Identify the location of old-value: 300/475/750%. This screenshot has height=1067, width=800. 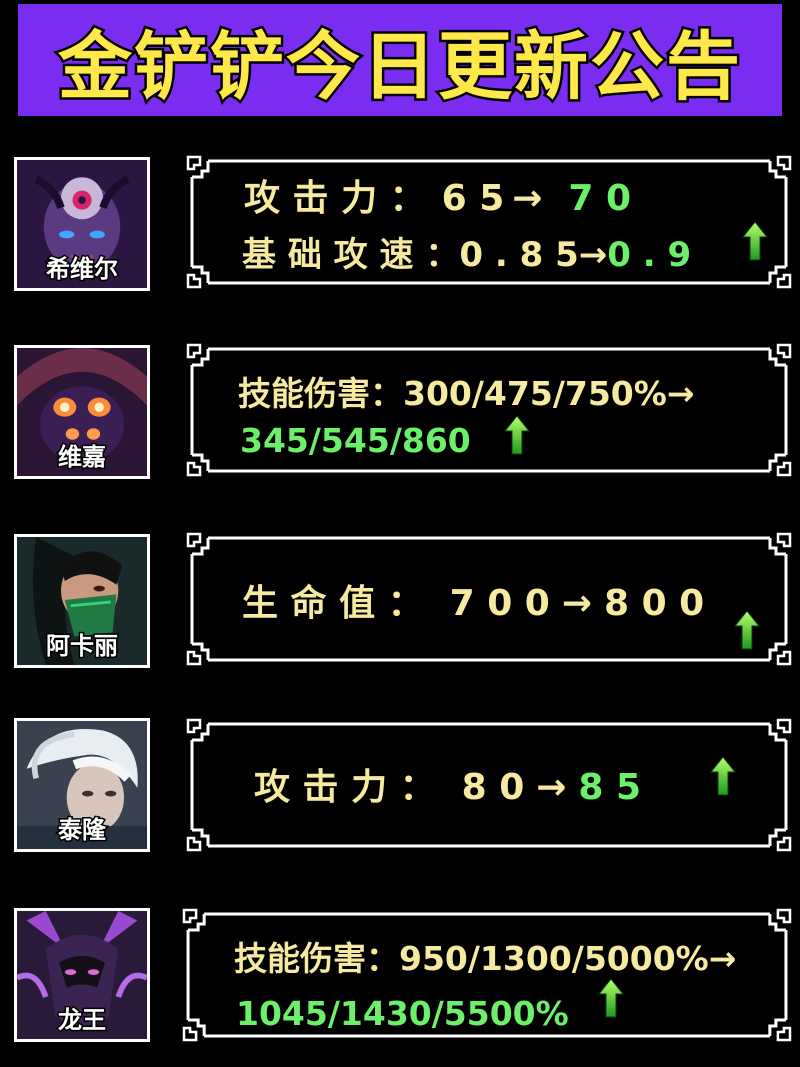
(535, 393).